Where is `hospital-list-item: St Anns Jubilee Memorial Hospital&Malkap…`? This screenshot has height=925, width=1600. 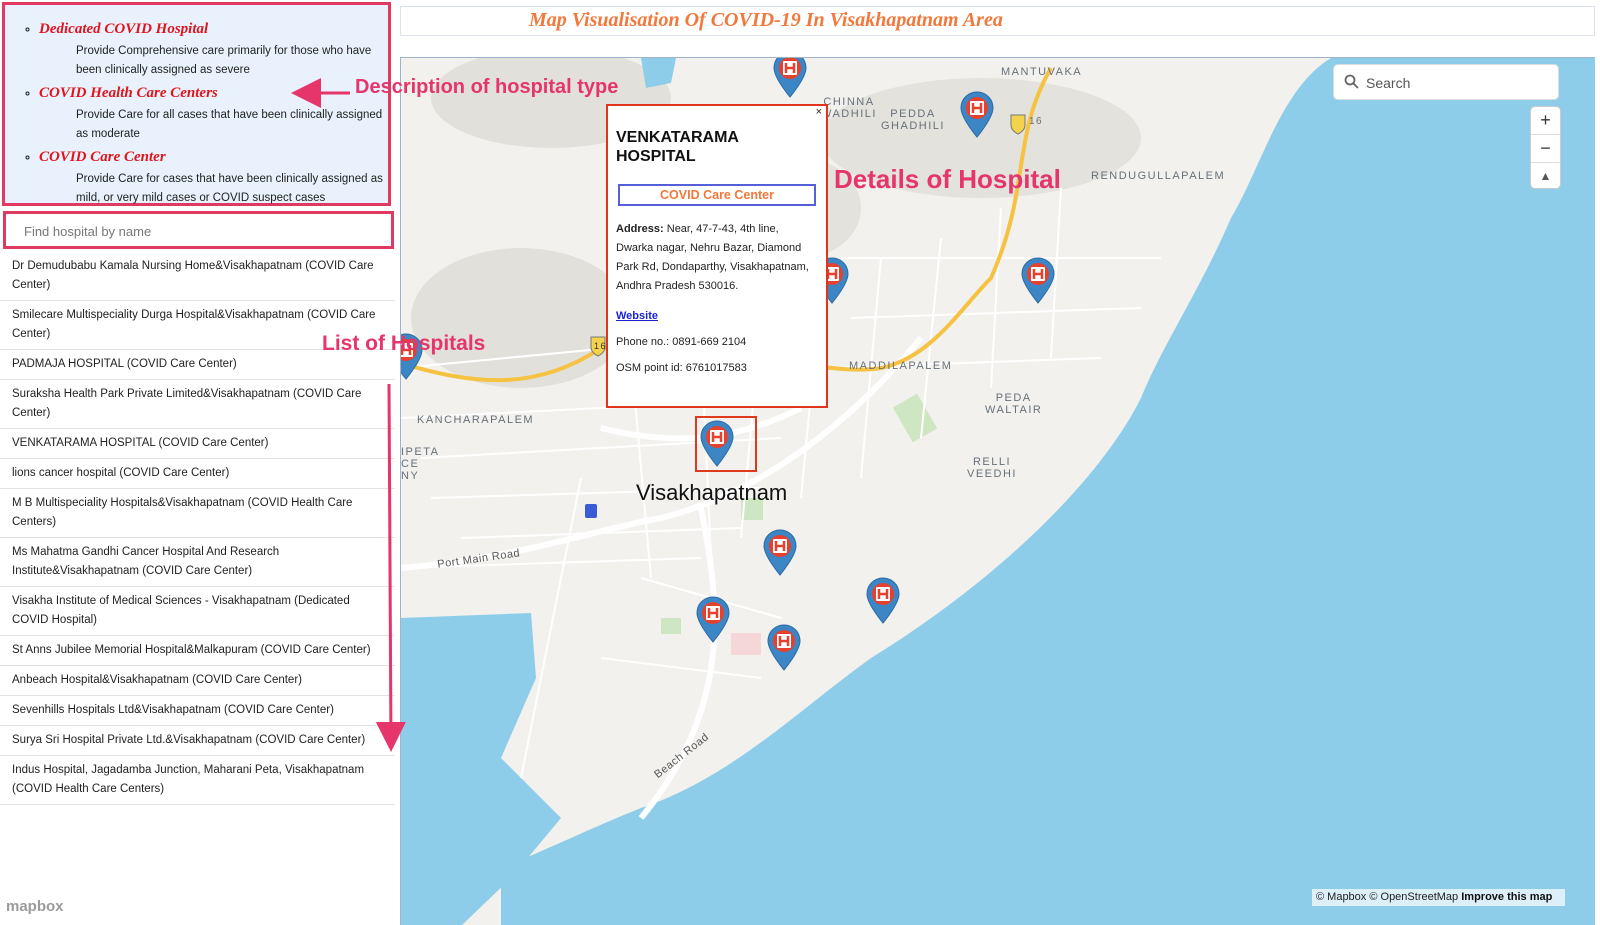 hospital-list-item: St Anns Jubilee Memorial Hospital&Malkap… is located at coordinates (197, 651).